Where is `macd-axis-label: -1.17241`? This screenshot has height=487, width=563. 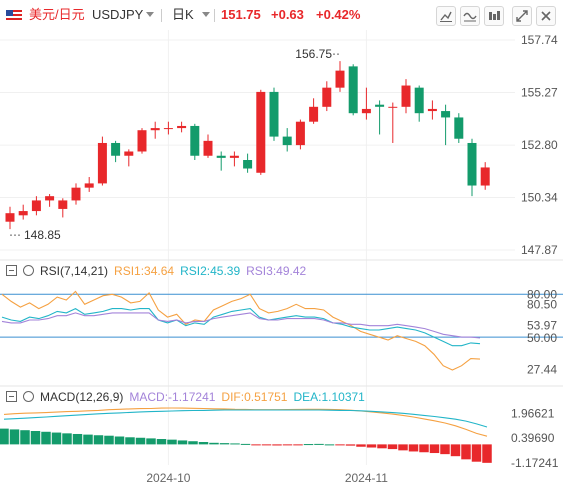
macd-axis-label: -1.17241 is located at coordinates (535, 463).